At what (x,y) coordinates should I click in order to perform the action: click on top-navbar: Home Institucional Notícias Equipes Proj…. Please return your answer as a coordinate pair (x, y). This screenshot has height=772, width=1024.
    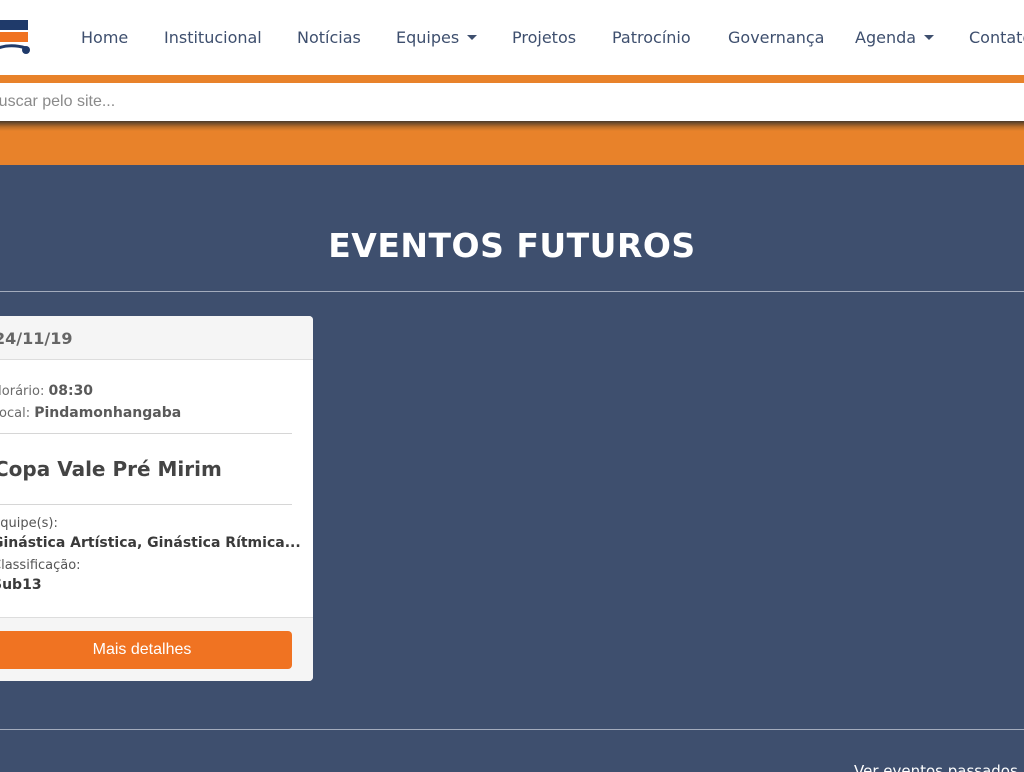
    Looking at the image, I should click on (512, 38).